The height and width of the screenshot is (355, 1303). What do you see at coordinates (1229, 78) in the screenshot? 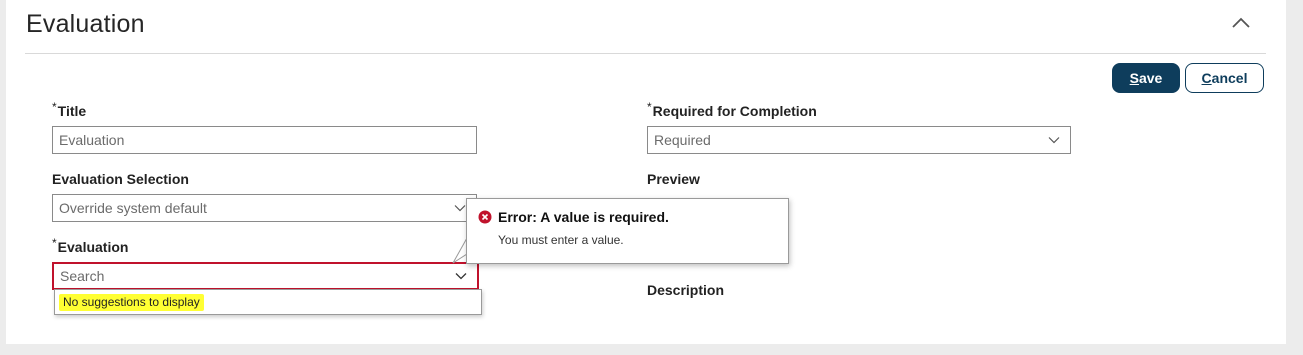
I see `cancel-label: ancel` at bounding box center [1229, 78].